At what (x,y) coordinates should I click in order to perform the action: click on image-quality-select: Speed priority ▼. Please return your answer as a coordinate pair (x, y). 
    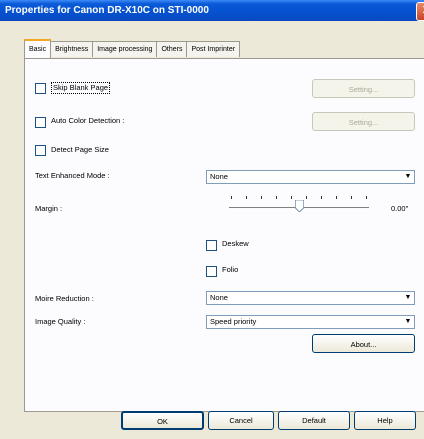
    Looking at the image, I should click on (310, 322).